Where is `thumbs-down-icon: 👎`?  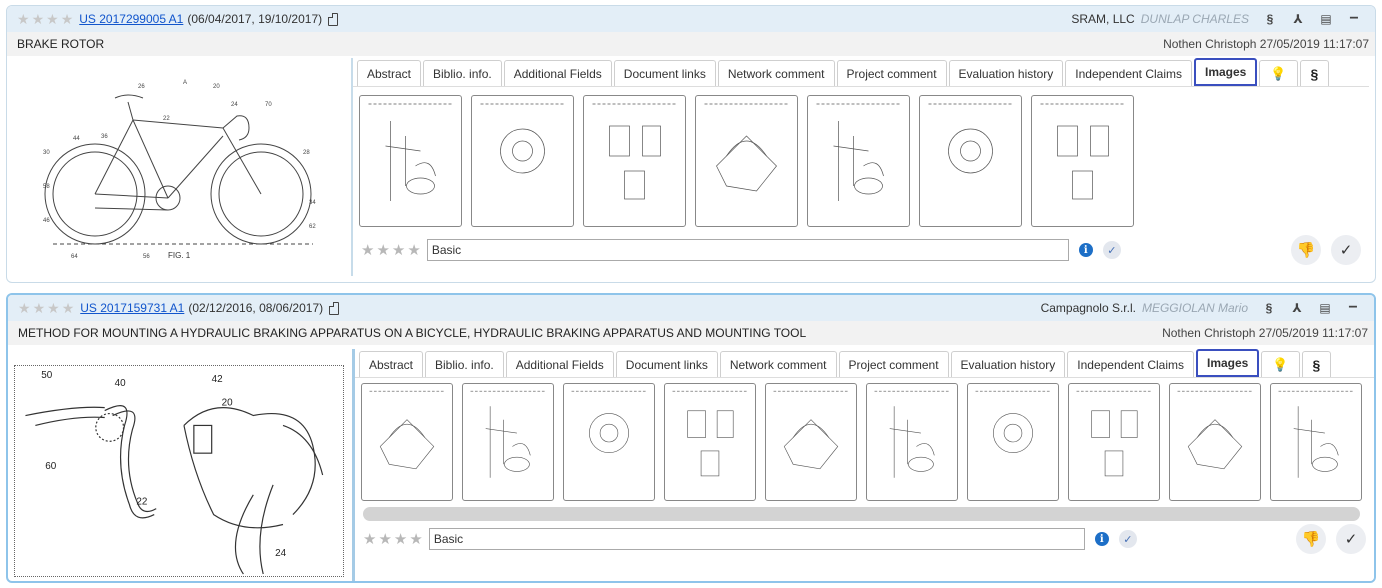
thumbs-down-icon: 👎 is located at coordinates (1306, 250).